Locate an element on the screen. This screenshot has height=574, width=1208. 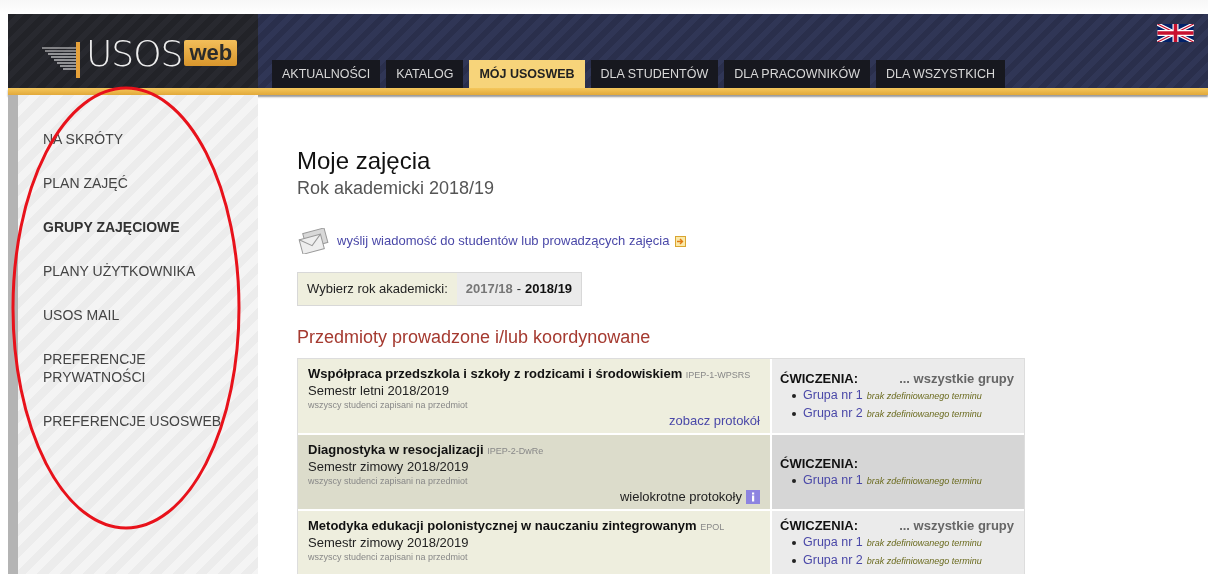
sidebar-link: USOS MAIL is located at coordinates (145, 315).